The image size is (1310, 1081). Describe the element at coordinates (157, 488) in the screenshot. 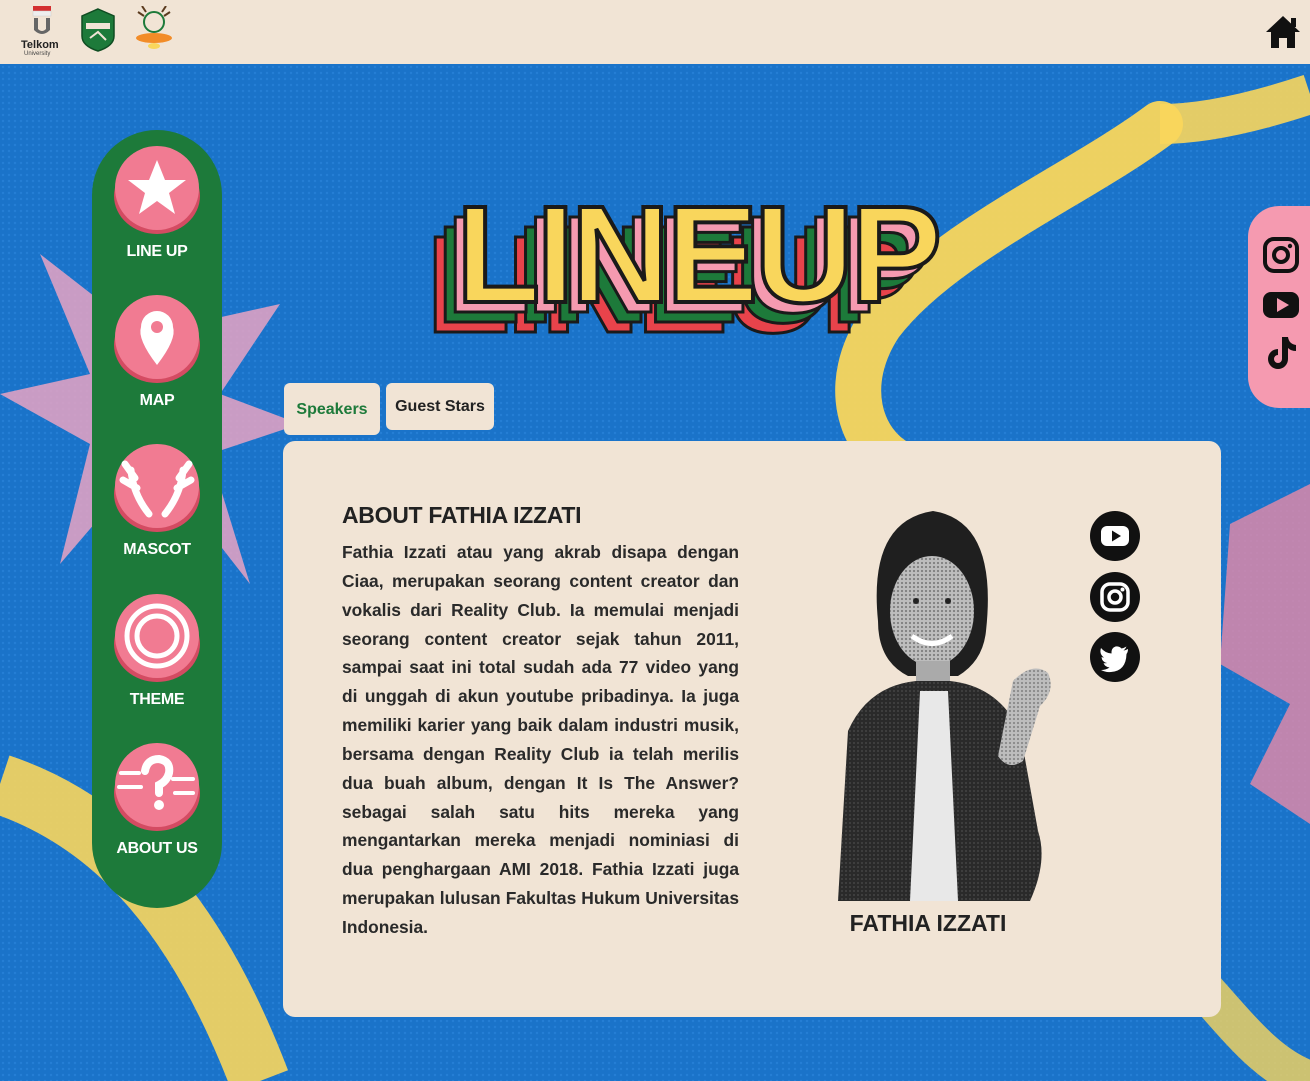

I see `antlers-icon` at that location.